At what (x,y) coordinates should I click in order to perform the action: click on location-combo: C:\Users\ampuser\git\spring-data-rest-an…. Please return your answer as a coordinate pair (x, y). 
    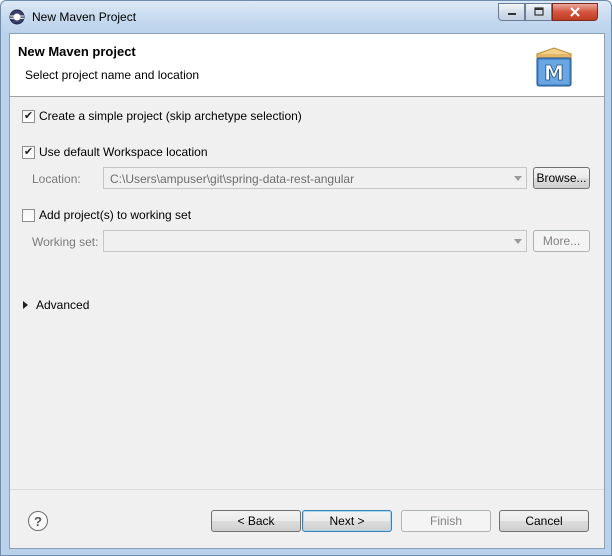
    Looking at the image, I should click on (315, 178).